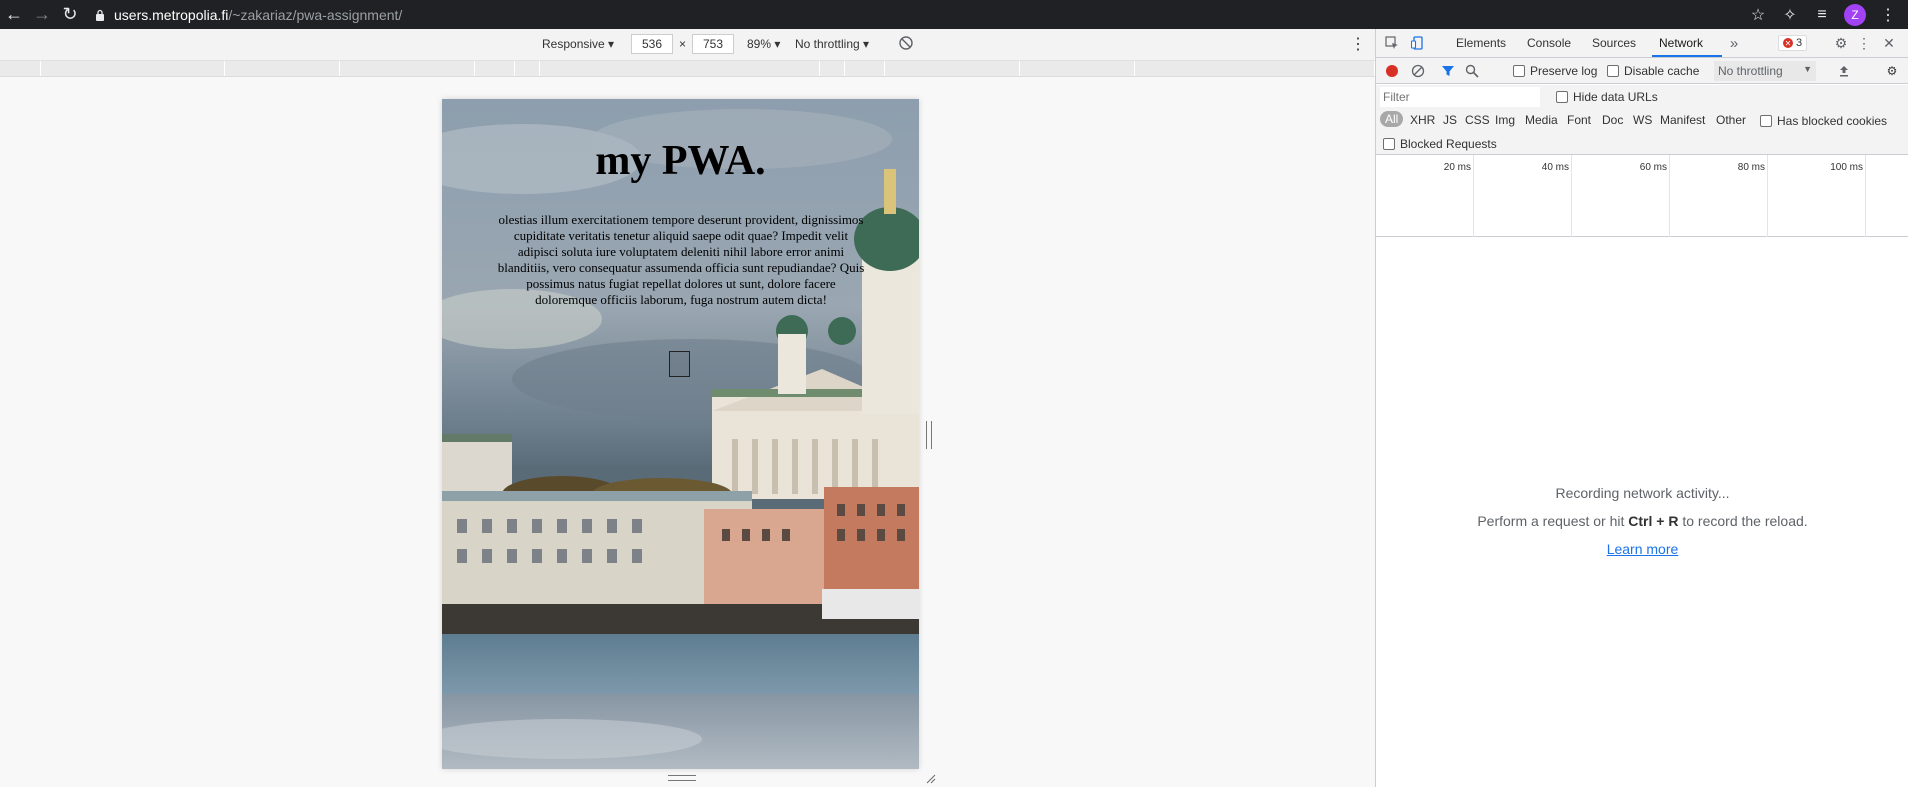  What do you see at coordinates (1481, 43) in the screenshot?
I see `tab-elements: Elements` at bounding box center [1481, 43].